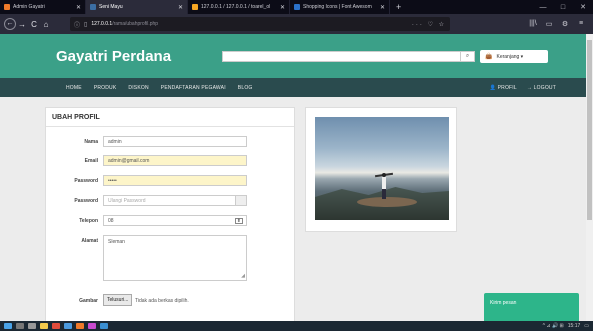  I want to click on alamat-textarea: Sleman ◢, so click(175, 258).